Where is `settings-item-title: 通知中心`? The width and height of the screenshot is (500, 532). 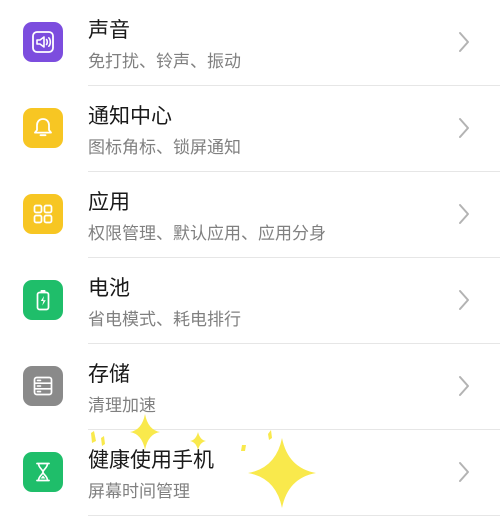
settings-item-title: 通知中心 is located at coordinates (130, 116).